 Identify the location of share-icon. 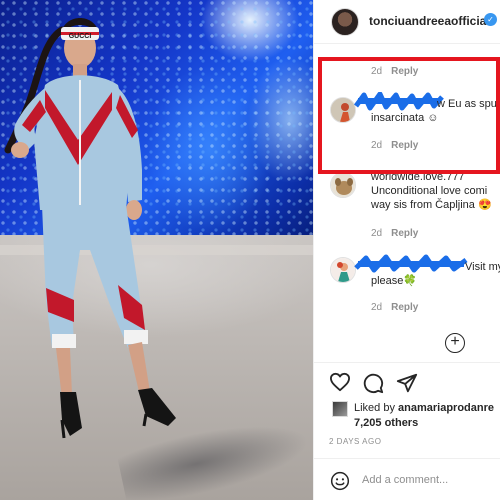
(407, 383).